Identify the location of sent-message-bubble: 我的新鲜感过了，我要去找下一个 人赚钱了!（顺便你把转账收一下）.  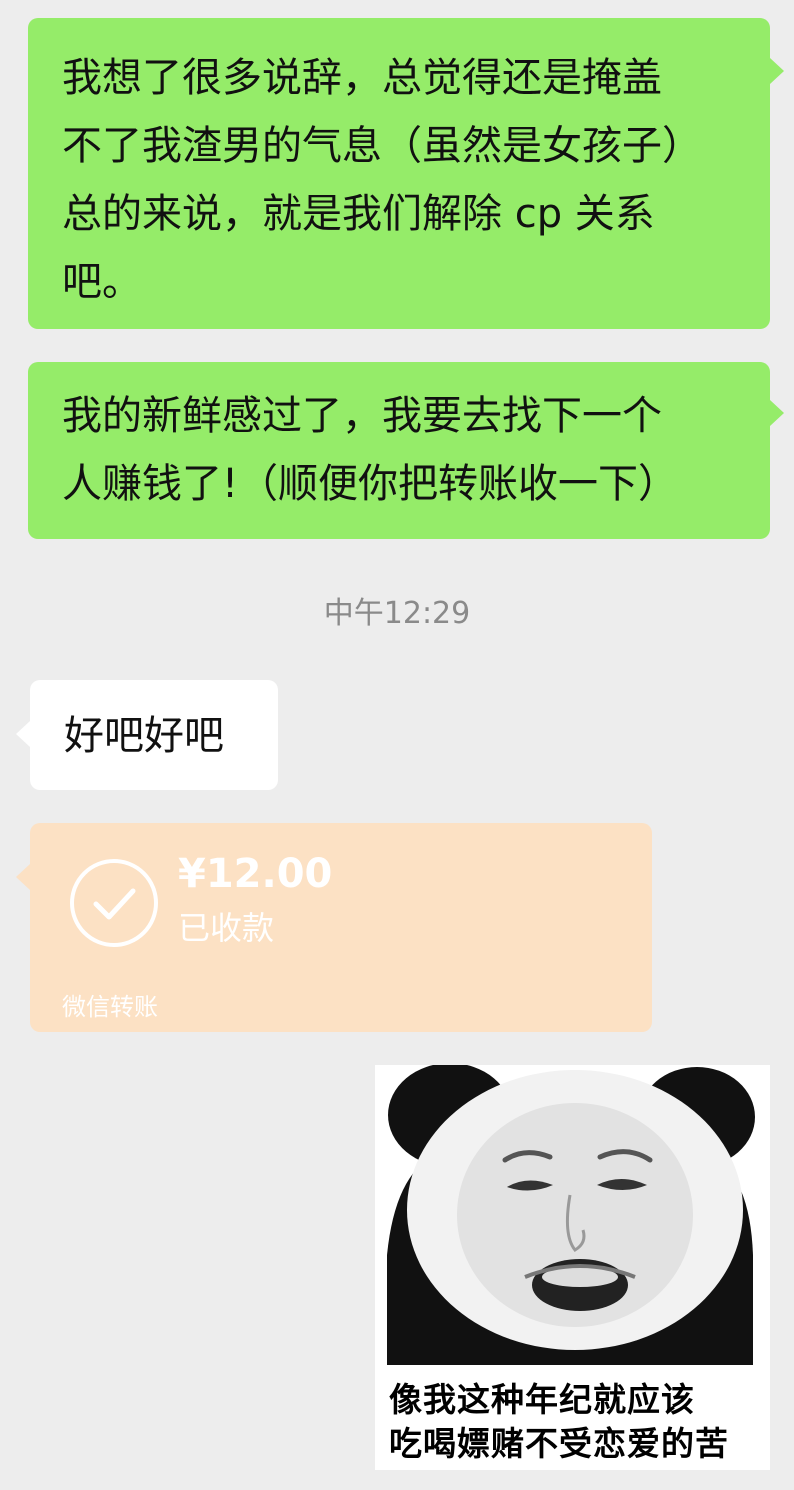
(399, 450).